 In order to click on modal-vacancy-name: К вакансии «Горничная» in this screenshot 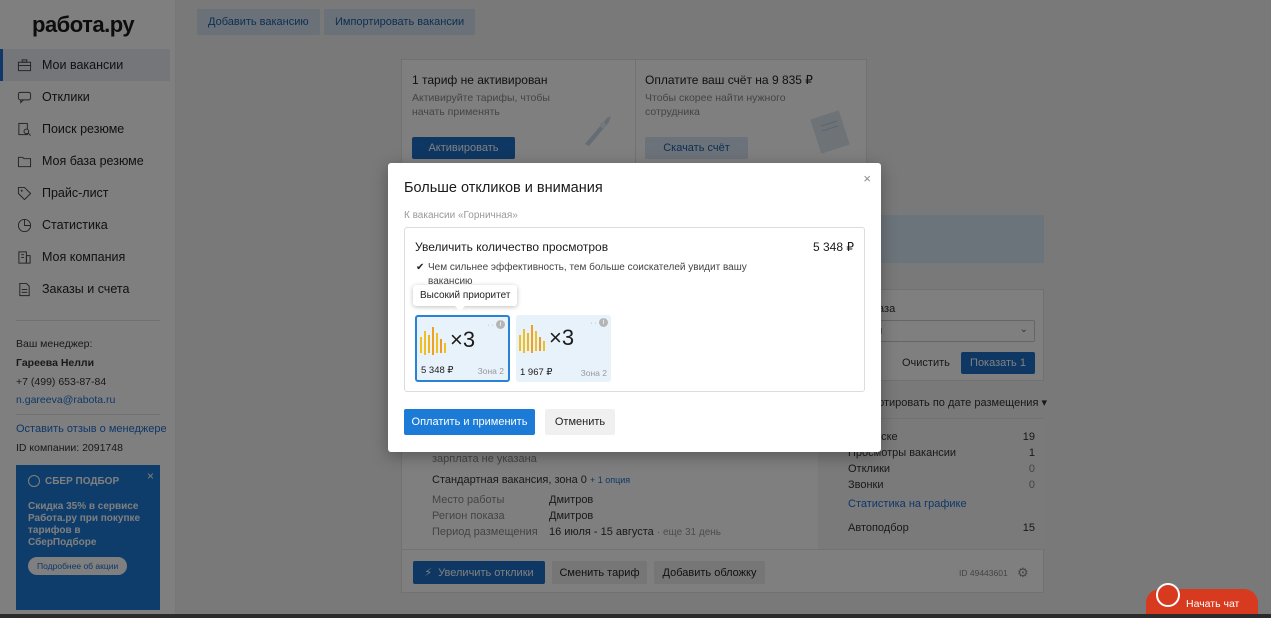, I will do `click(461, 215)`.